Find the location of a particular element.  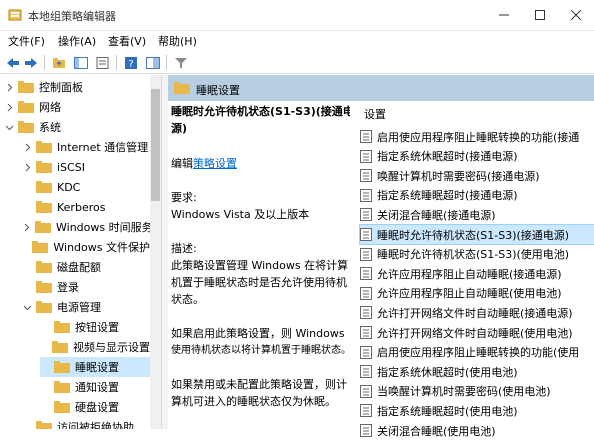

edit-policy-link: 策略设置 is located at coordinates (215, 163).